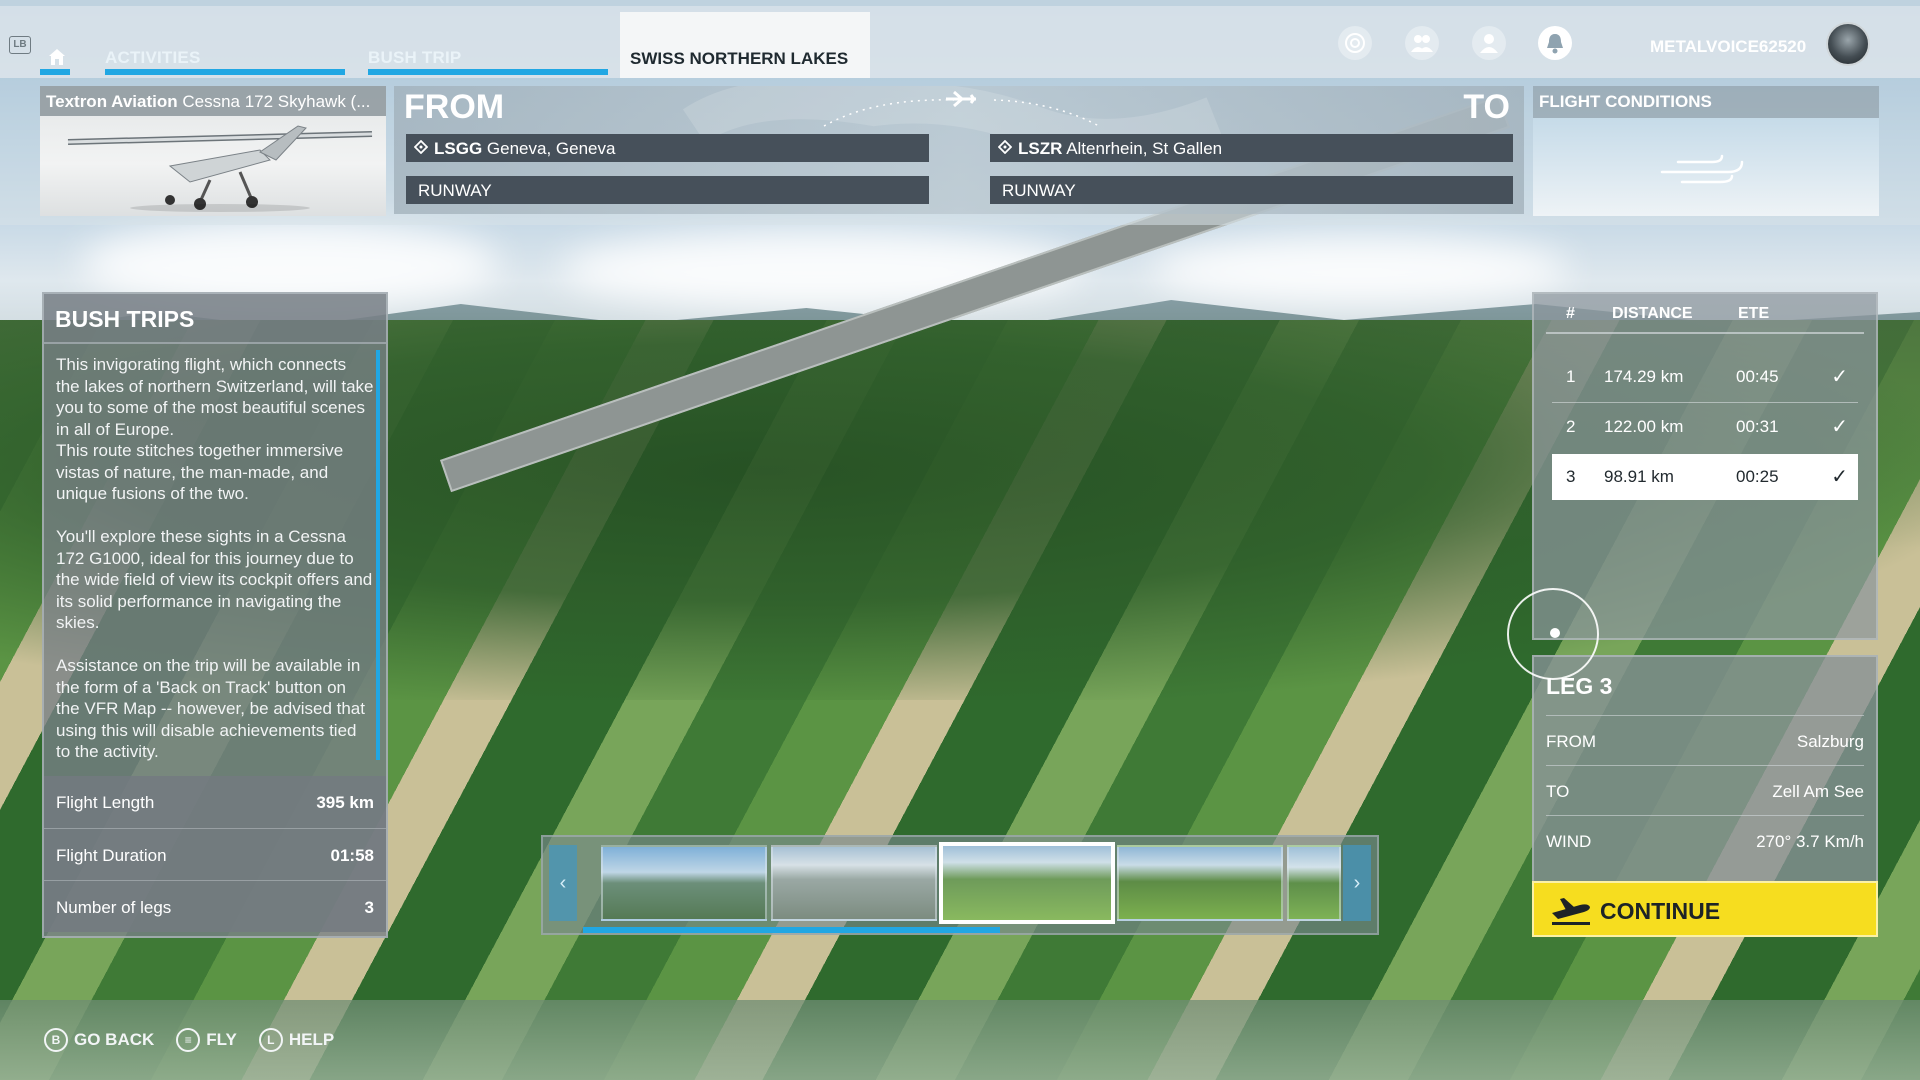  Describe the element at coordinates (1705, 402) in the screenshot. I see `row-divider` at that location.